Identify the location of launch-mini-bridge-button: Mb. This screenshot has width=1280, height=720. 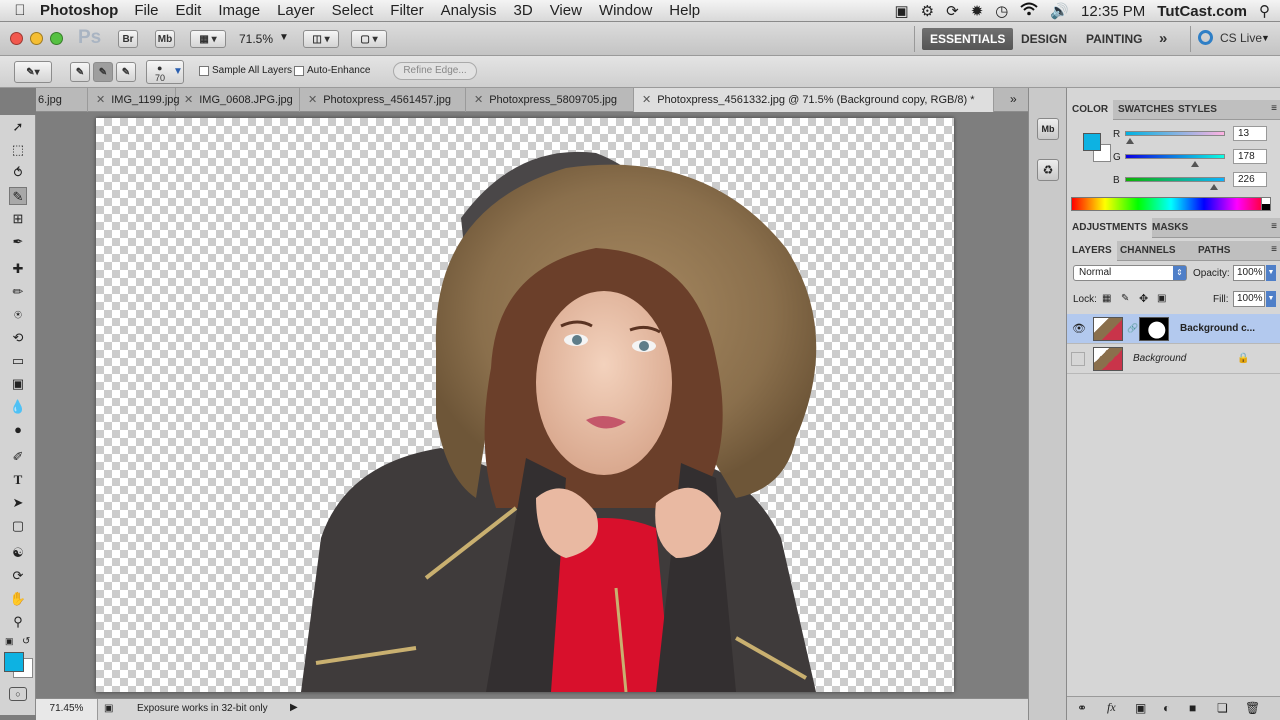
(165, 39).